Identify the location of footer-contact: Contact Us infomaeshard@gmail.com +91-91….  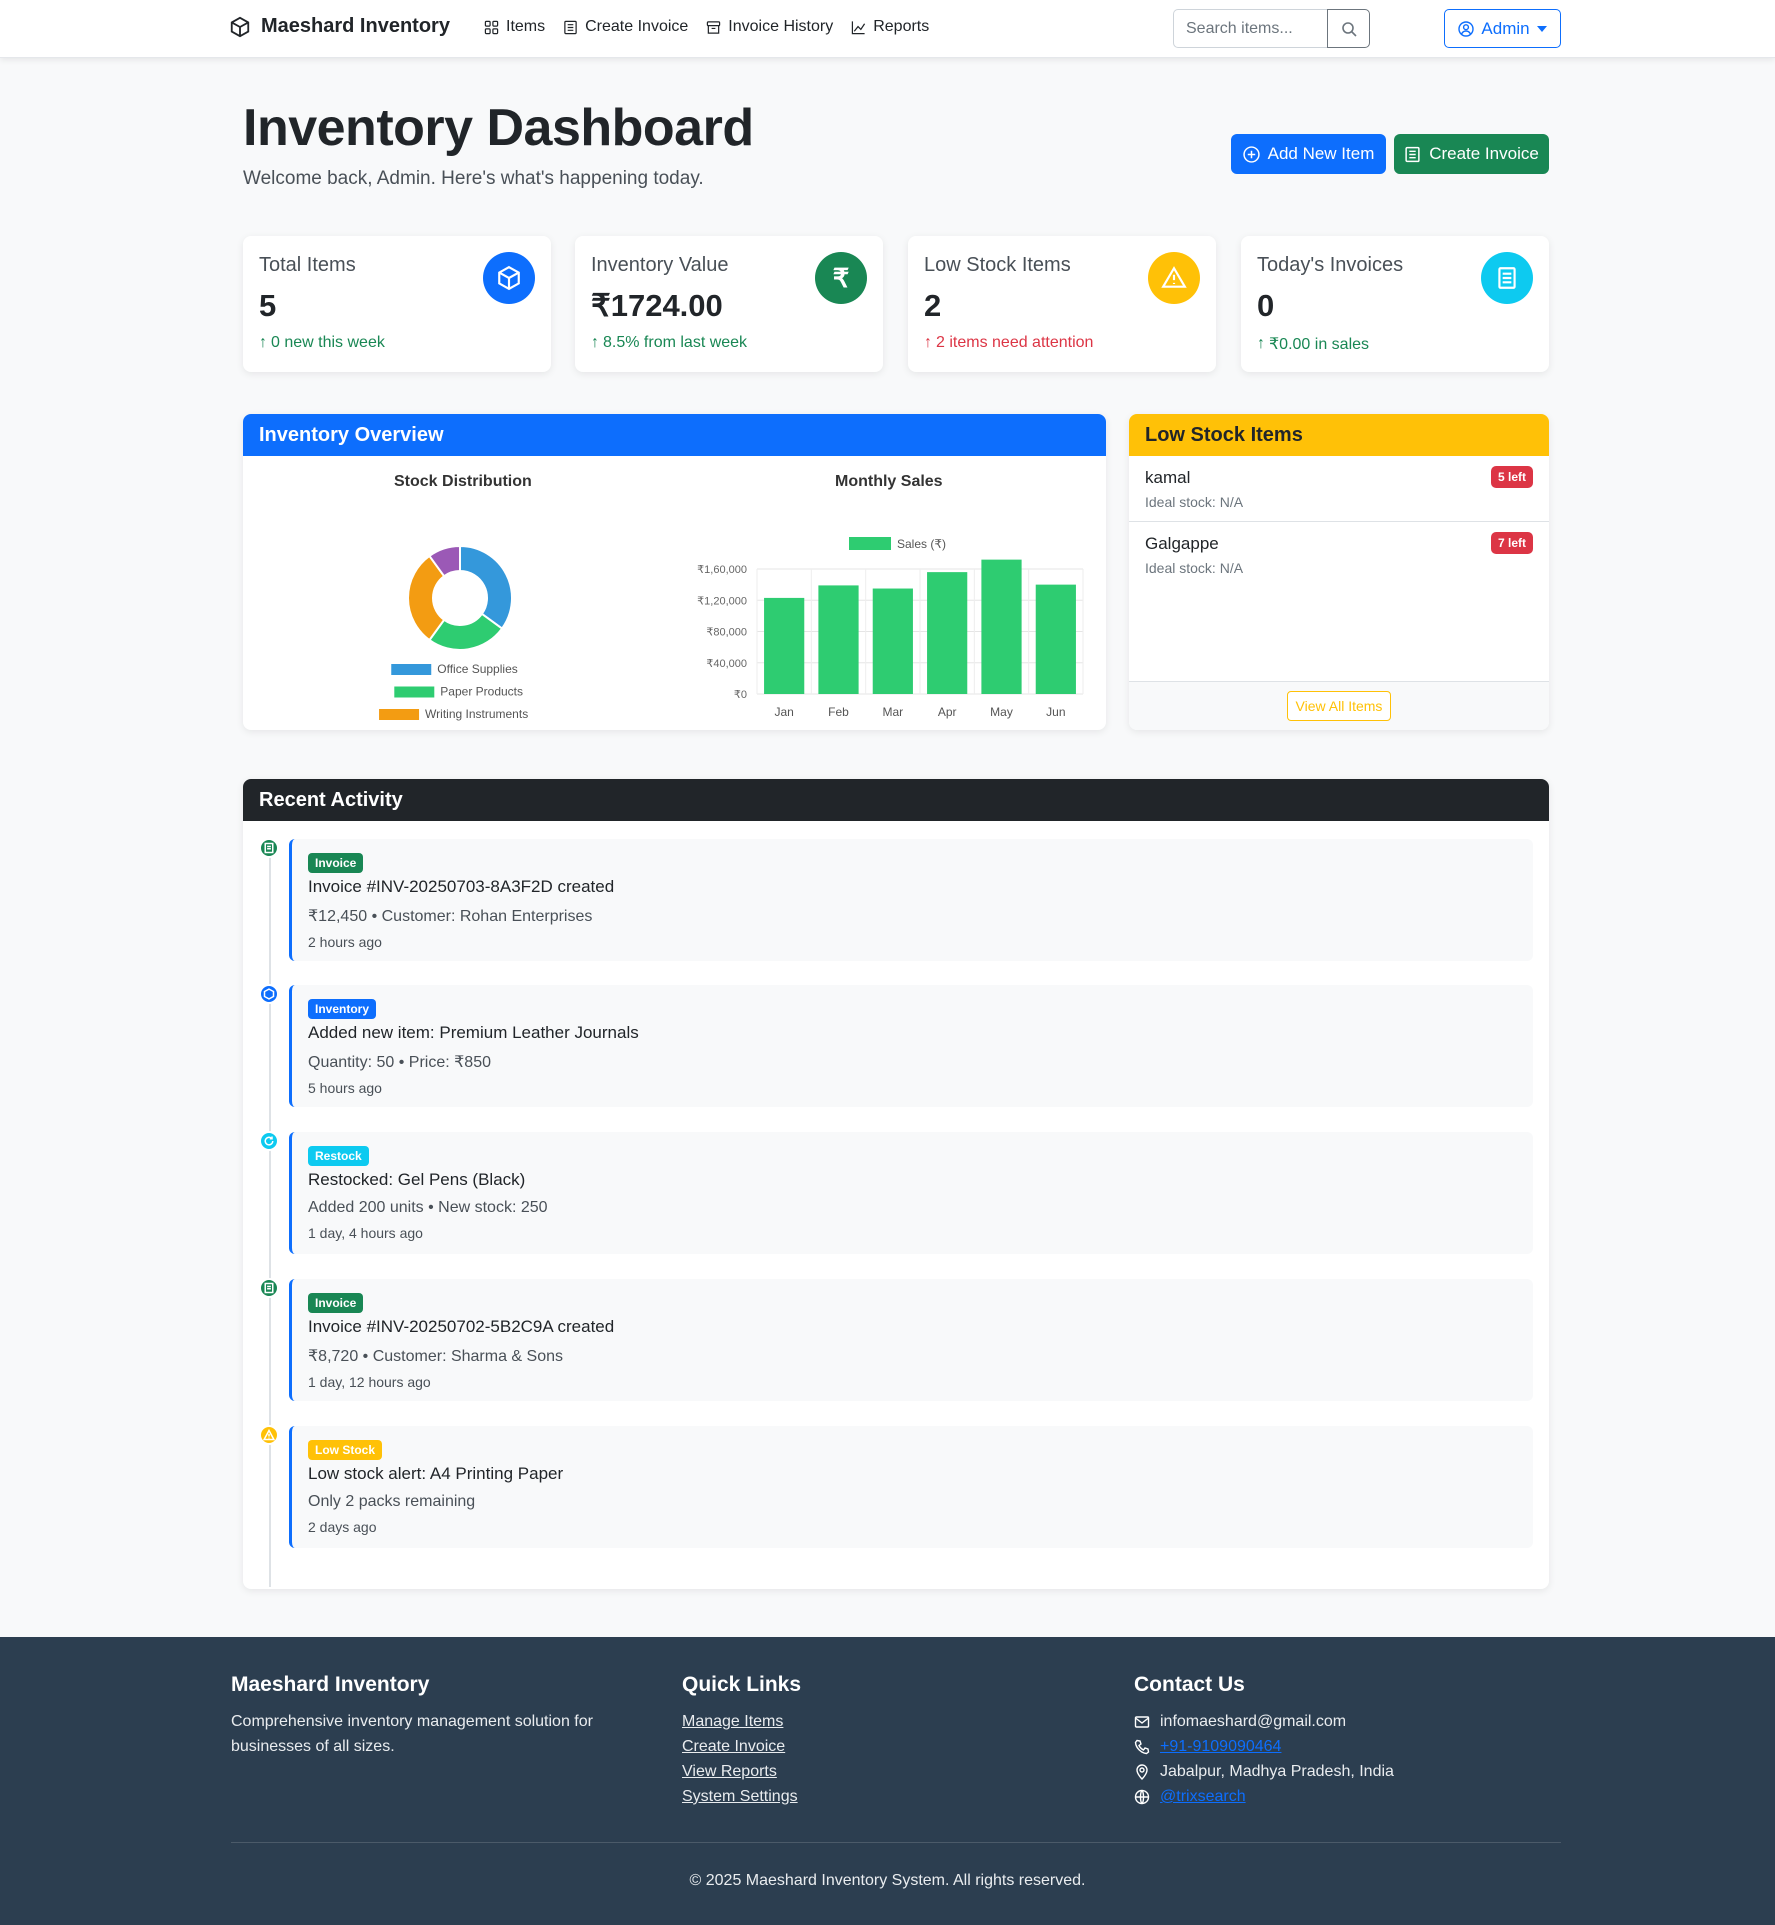
(1264, 1741).